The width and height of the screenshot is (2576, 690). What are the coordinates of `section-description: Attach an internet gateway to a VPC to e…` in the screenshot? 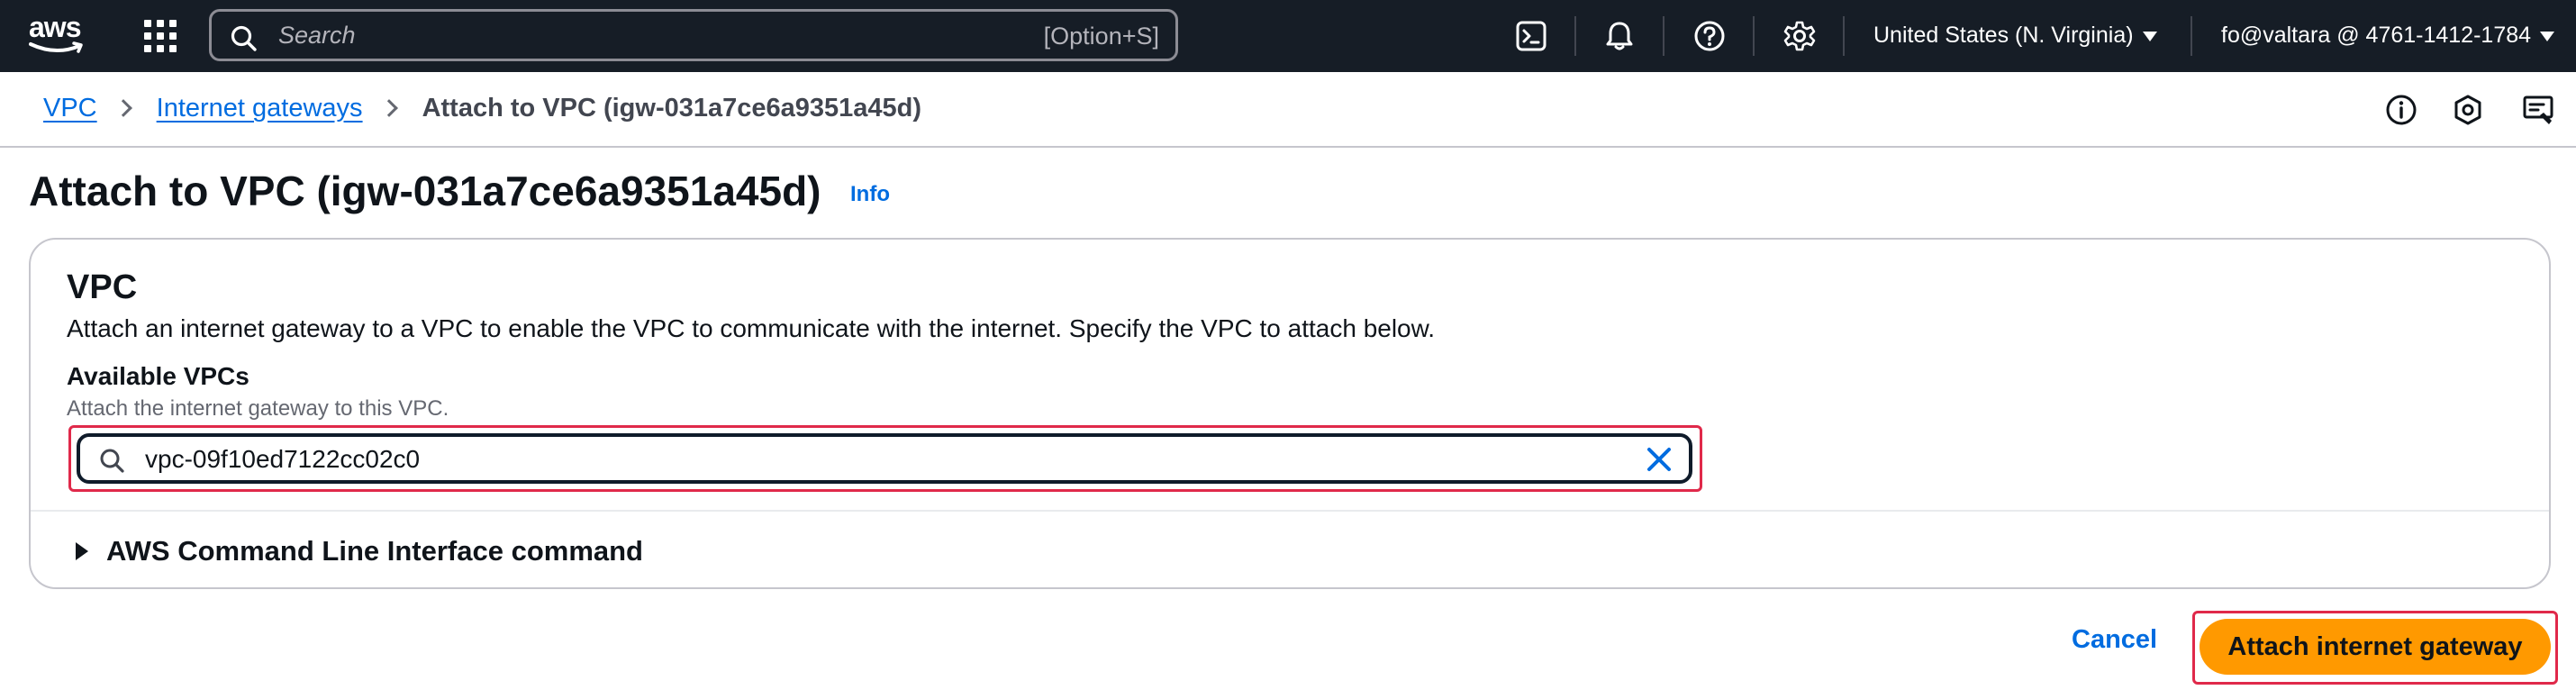 It's located at (751, 328).